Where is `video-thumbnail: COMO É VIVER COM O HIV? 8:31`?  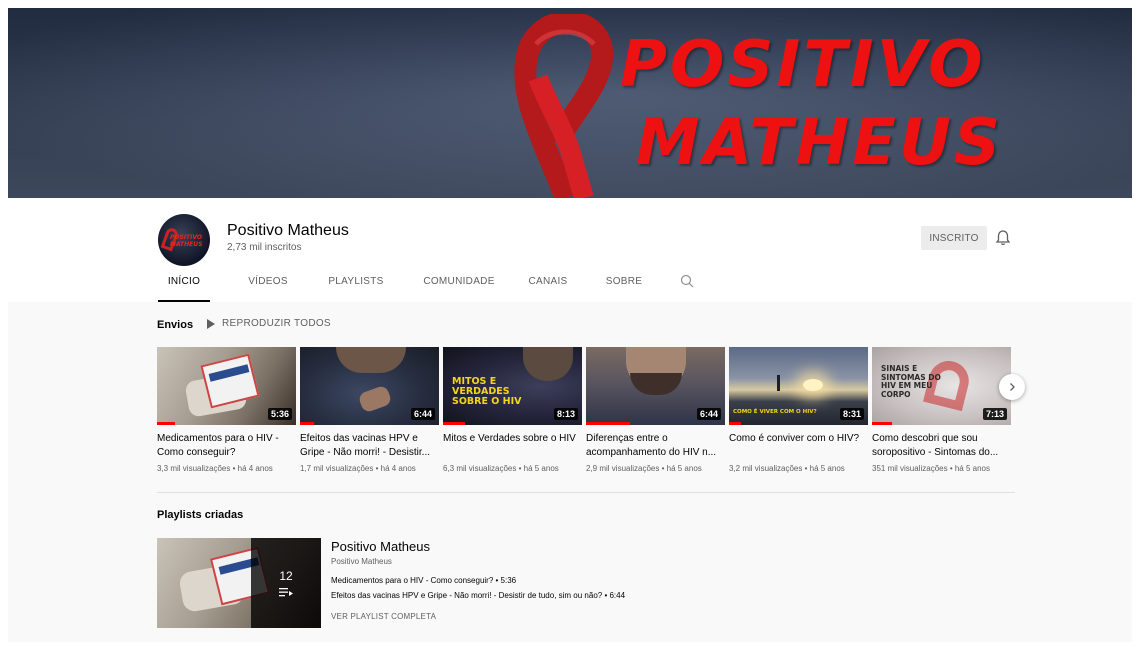
video-thumbnail: COMO É VIVER COM O HIV? 8:31 is located at coordinates (798, 386).